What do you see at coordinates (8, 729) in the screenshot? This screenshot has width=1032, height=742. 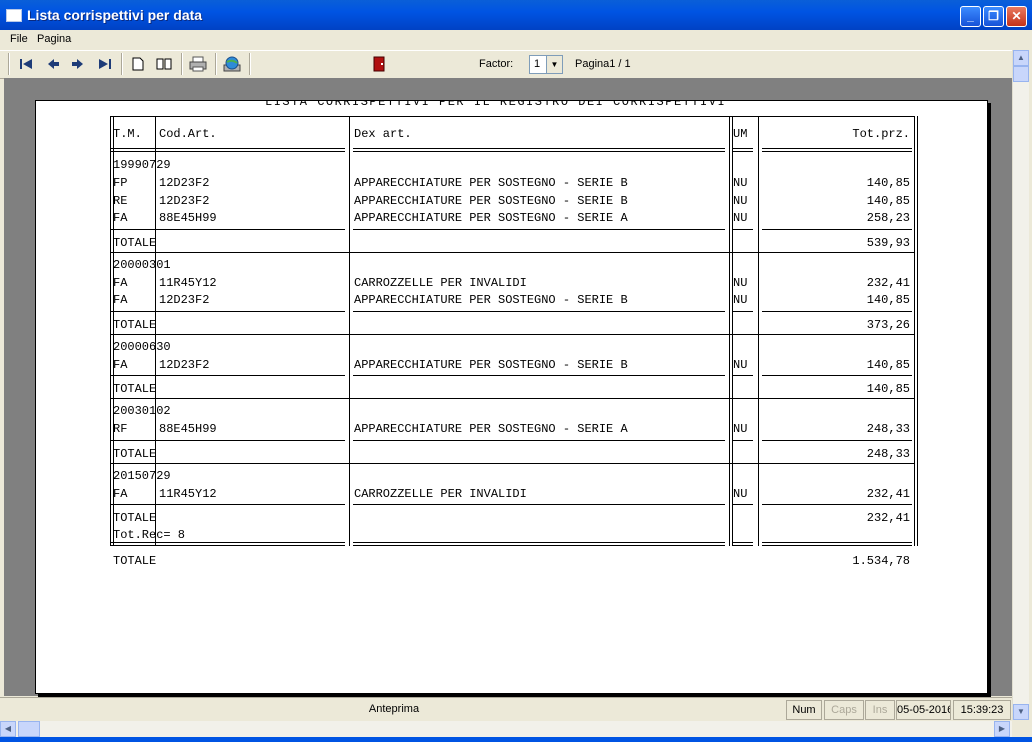 I see `scroll-left-icon: ◀` at bounding box center [8, 729].